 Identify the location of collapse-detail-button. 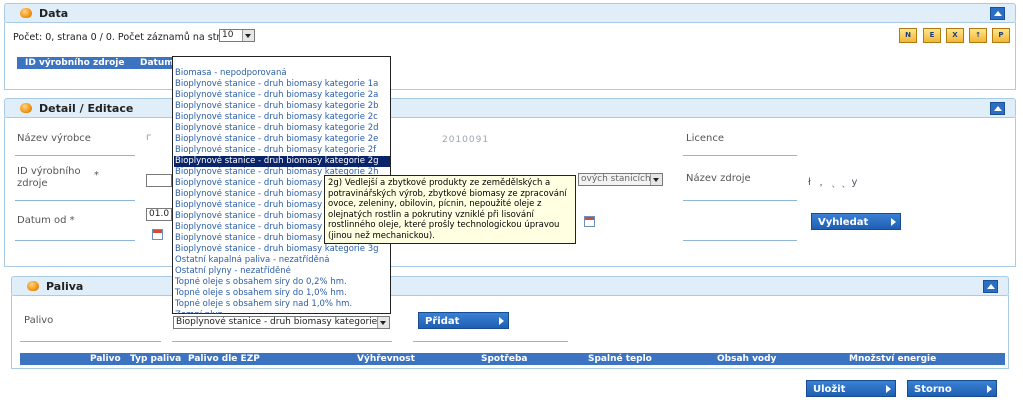
(997, 108).